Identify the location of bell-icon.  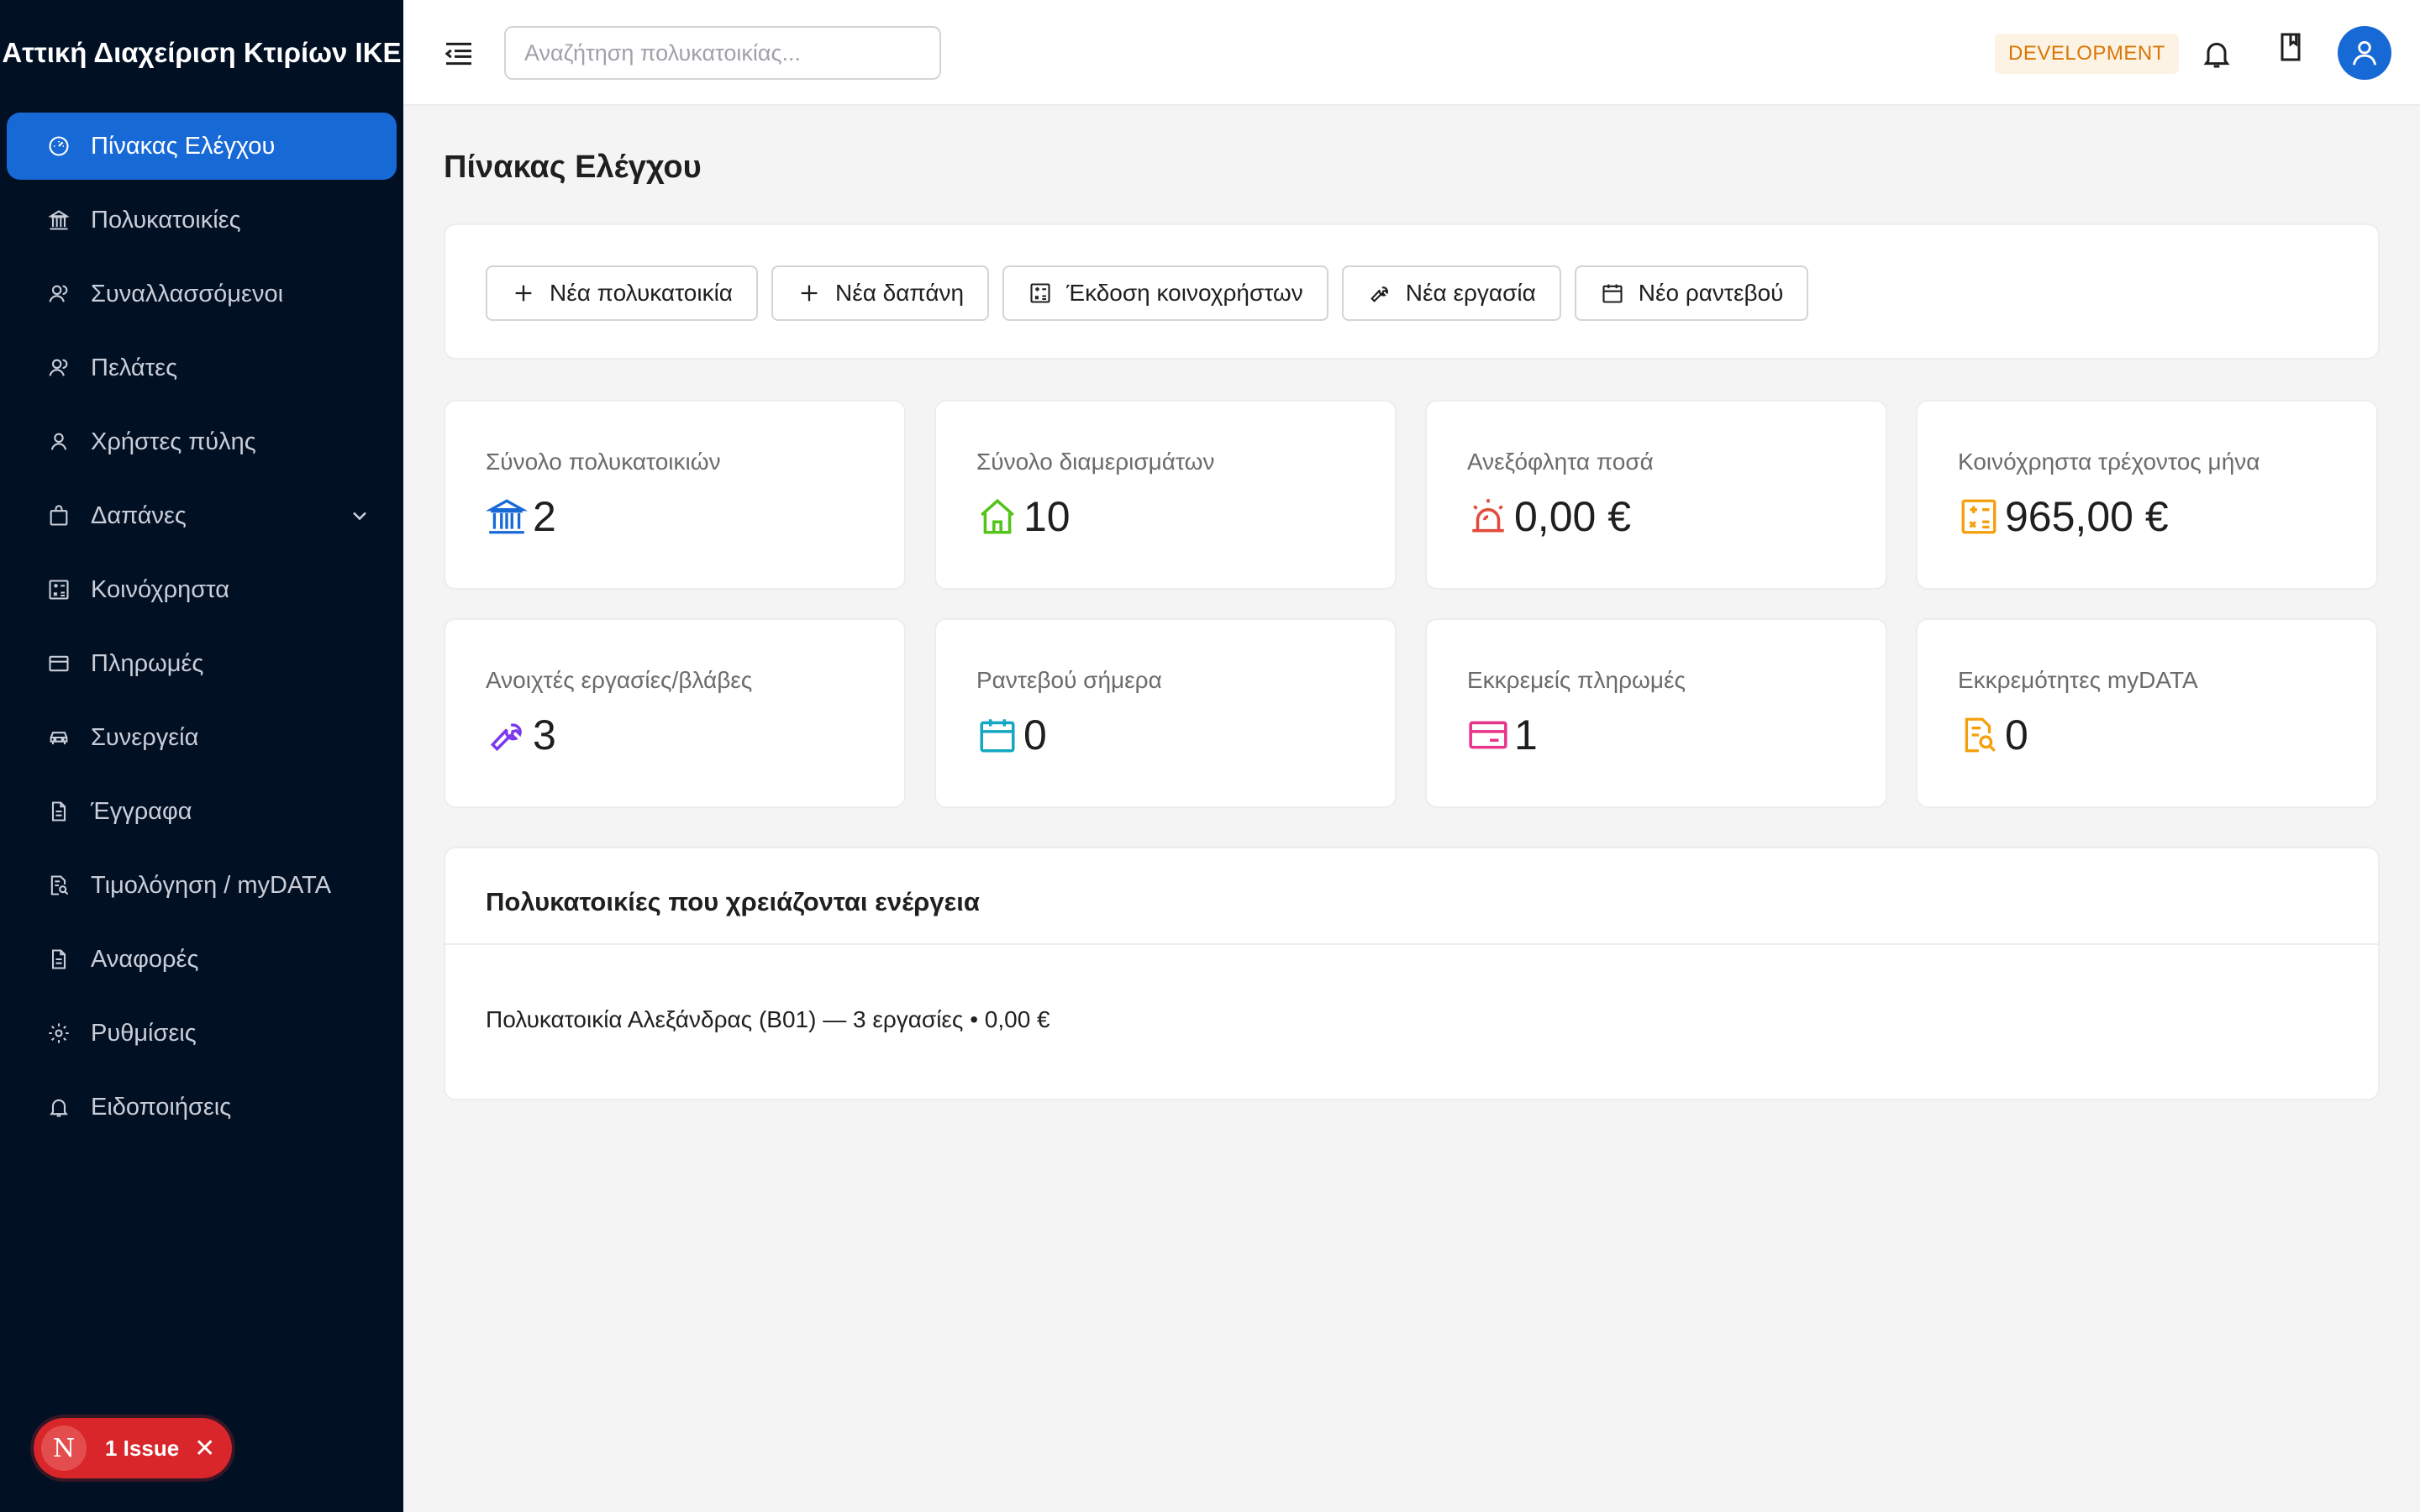
(2216, 54).